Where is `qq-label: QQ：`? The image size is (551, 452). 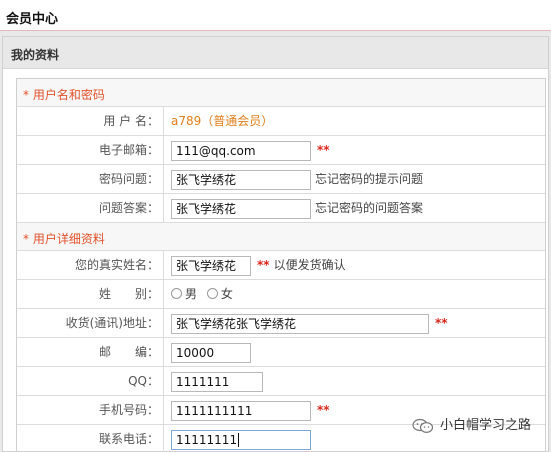 qq-label: QQ： is located at coordinates (90, 381).